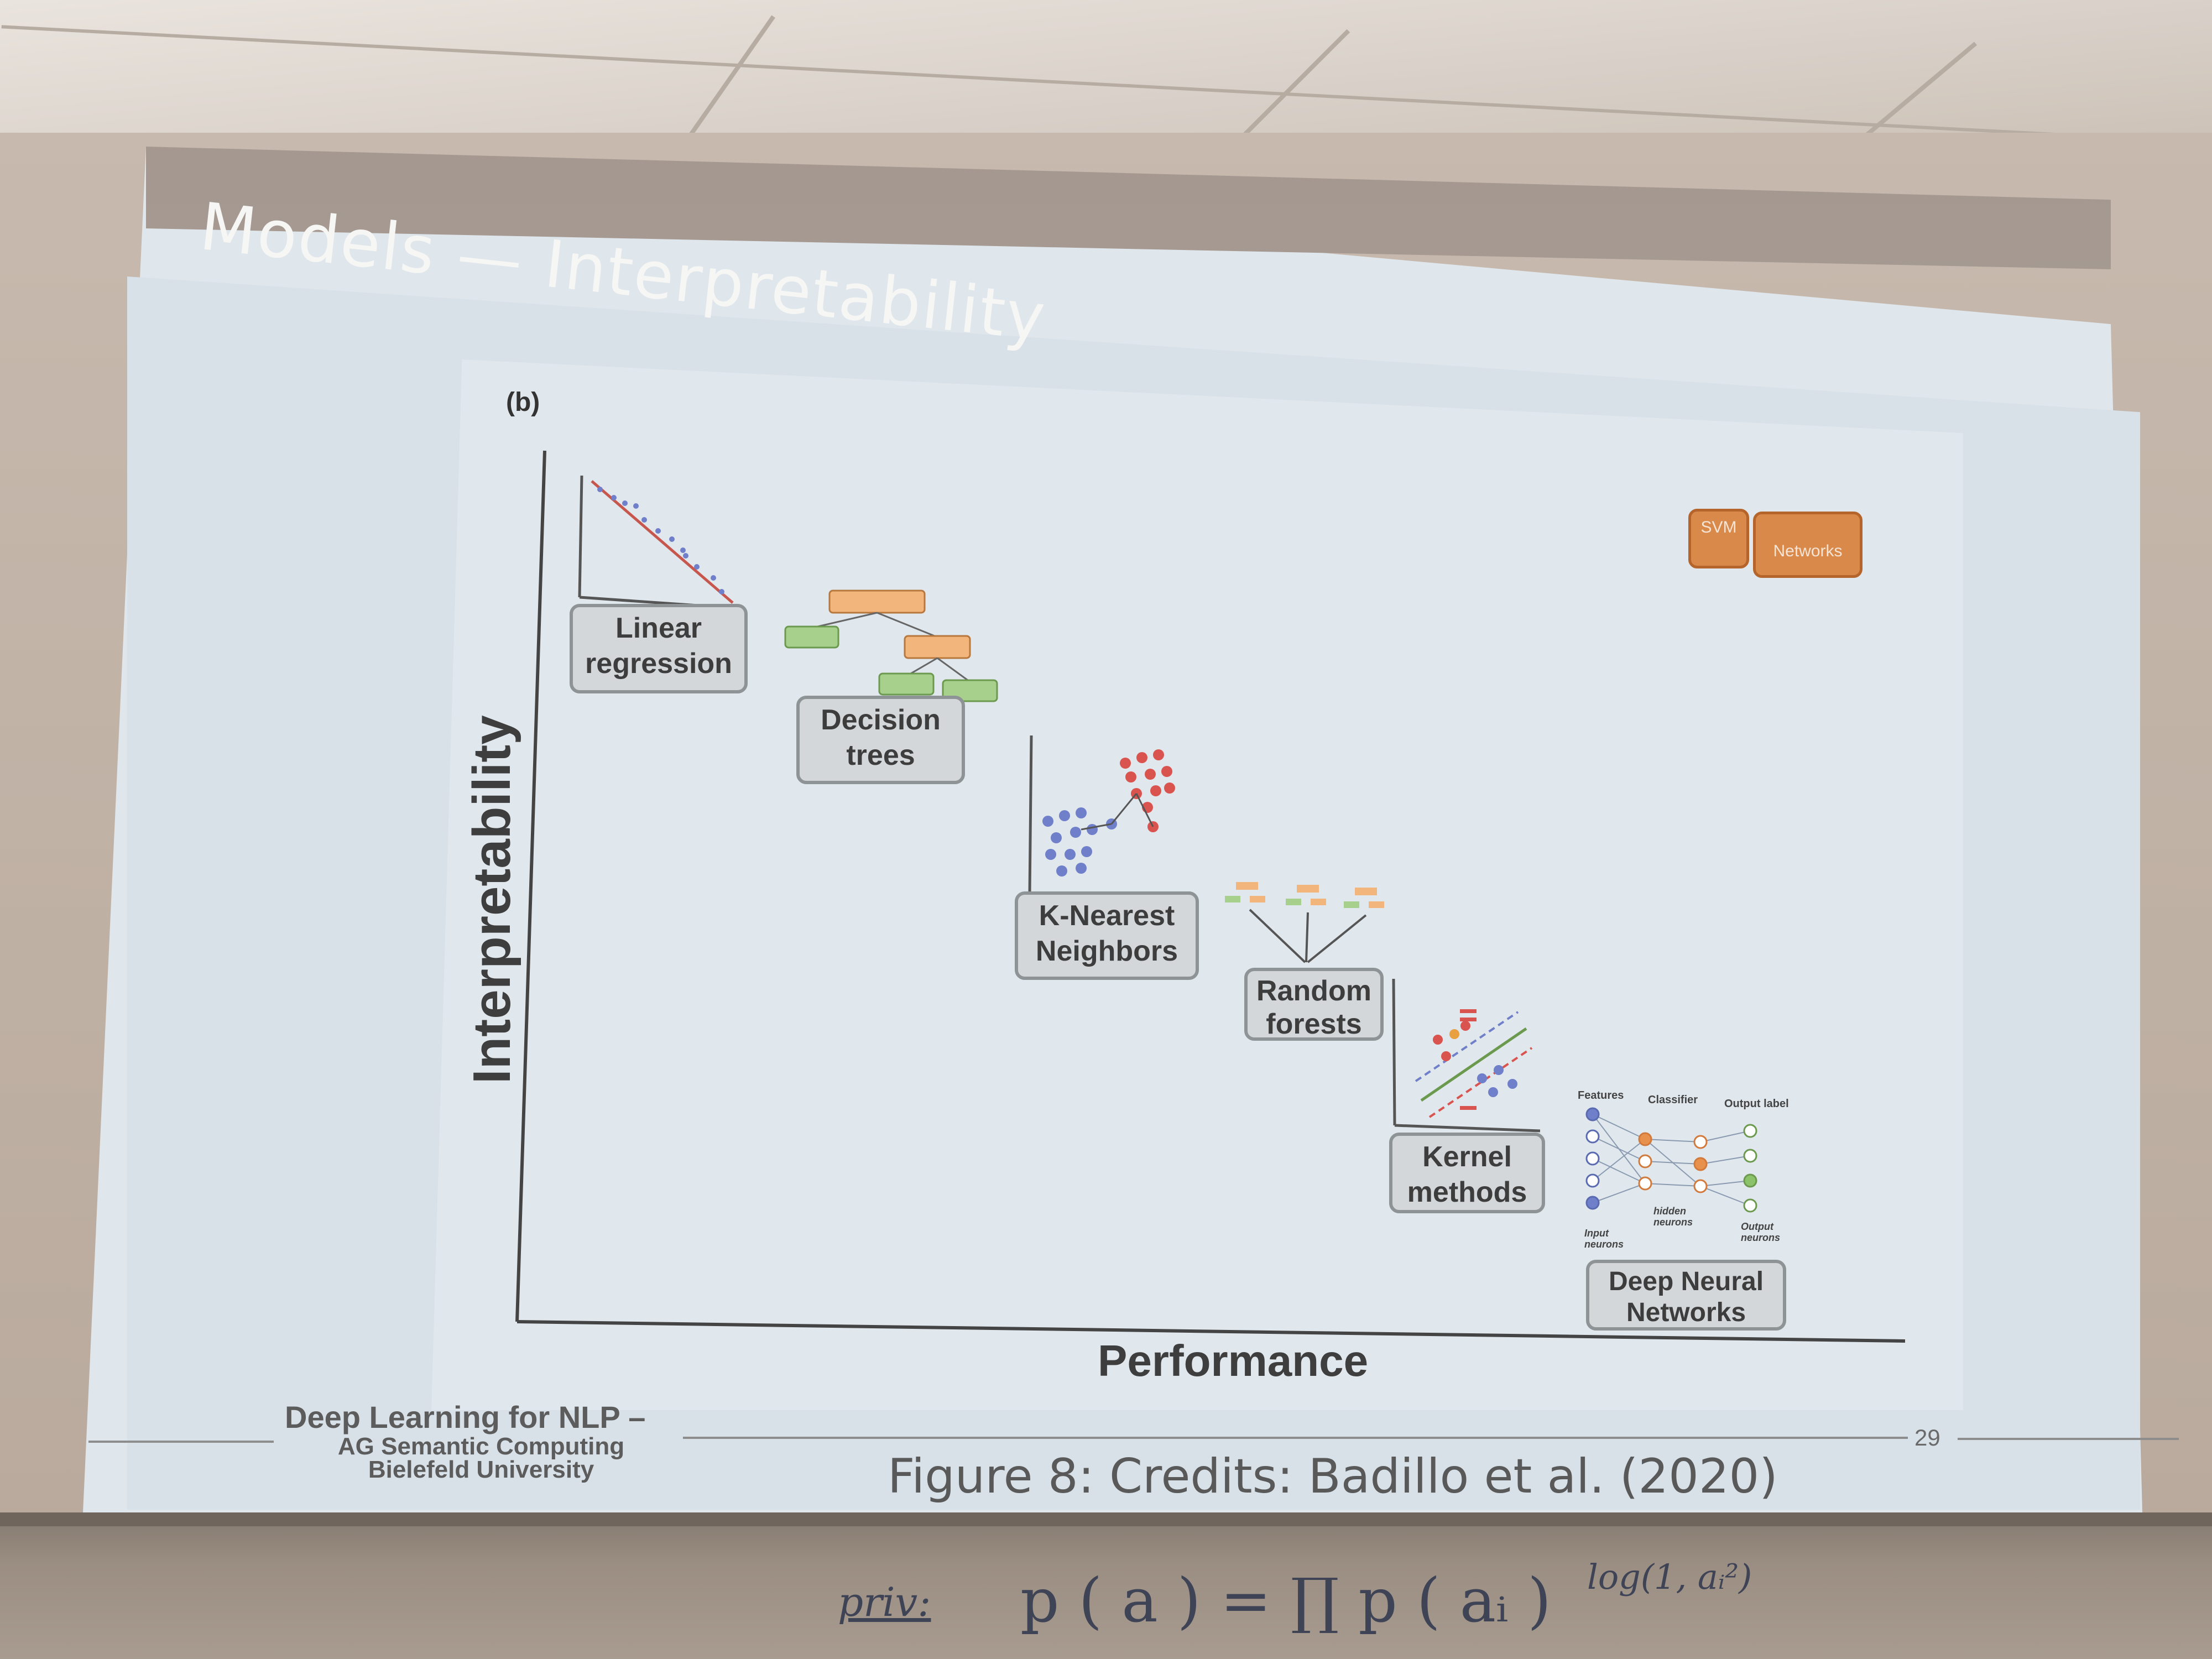 The width and height of the screenshot is (2212, 1659). I want to click on page-number: 29, so click(1927, 1438).